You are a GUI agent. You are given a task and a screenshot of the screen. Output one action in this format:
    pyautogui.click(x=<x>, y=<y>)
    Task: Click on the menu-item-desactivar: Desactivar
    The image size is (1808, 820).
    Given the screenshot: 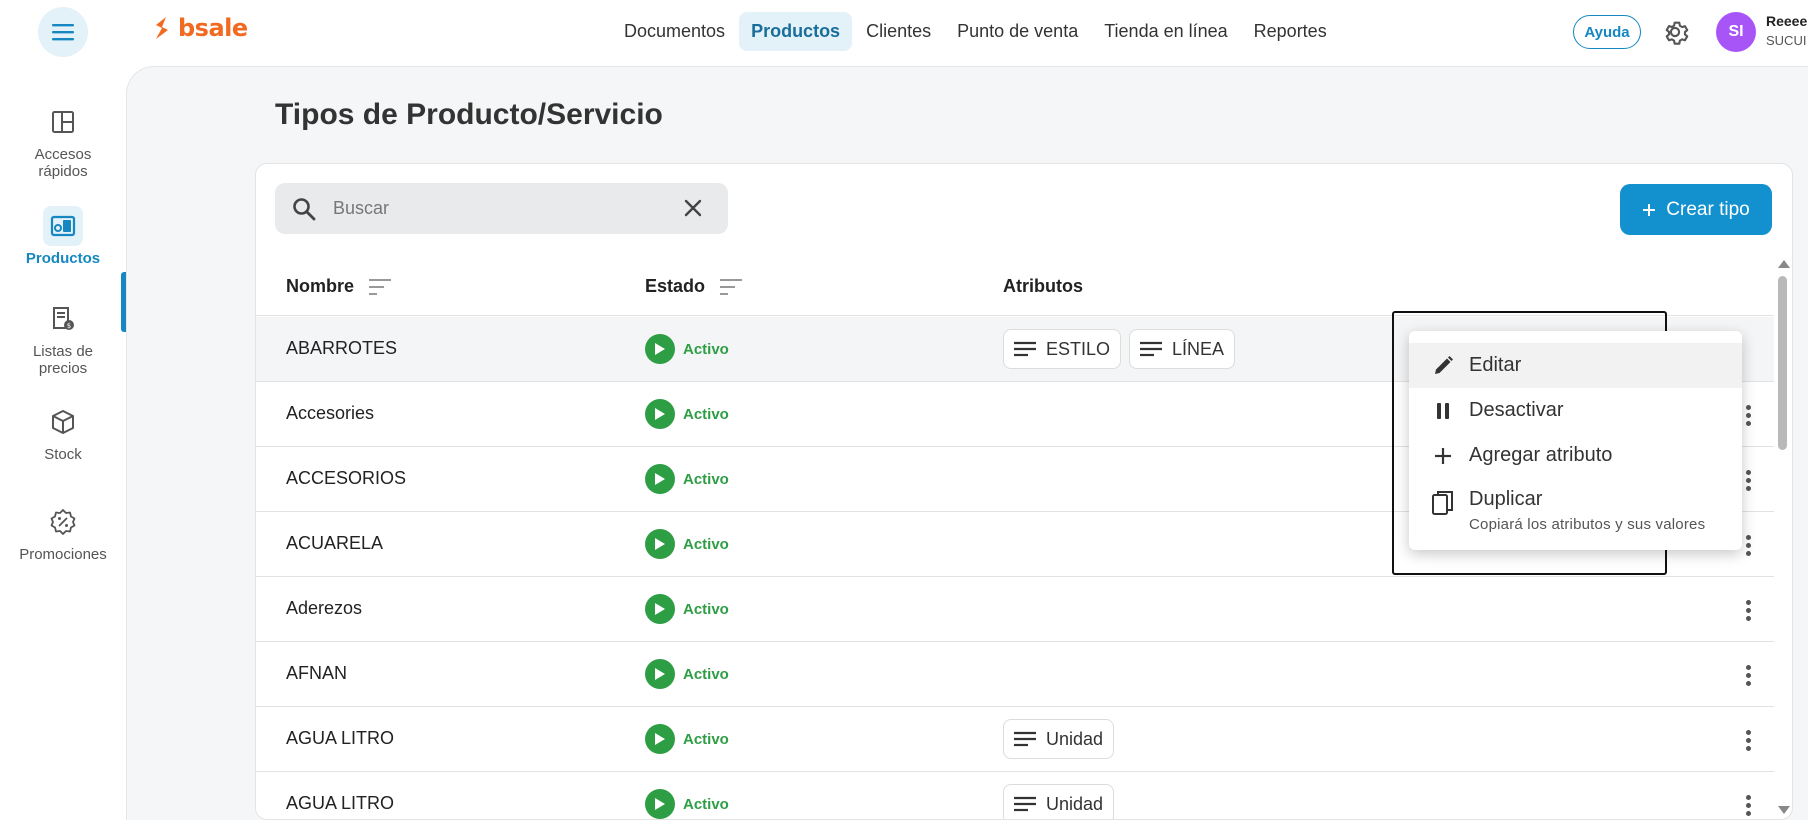 What is the action you would take?
    pyautogui.click(x=1575, y=410)
    